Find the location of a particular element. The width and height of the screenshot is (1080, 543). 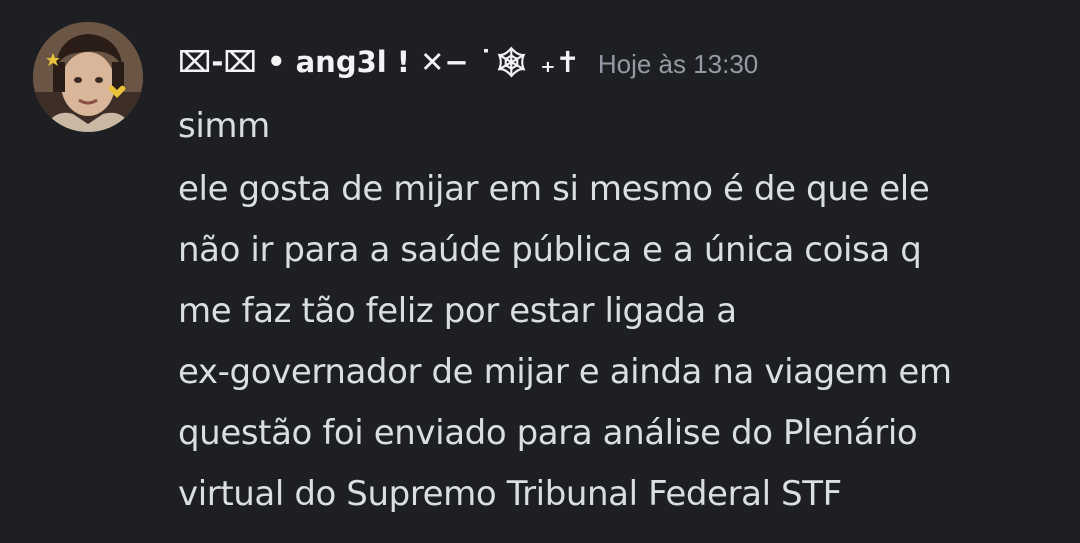

username: ⌧-⌧ • ang3l ! ✕− ˙🕸 ₊✝ is located at coordinates (379, 62).